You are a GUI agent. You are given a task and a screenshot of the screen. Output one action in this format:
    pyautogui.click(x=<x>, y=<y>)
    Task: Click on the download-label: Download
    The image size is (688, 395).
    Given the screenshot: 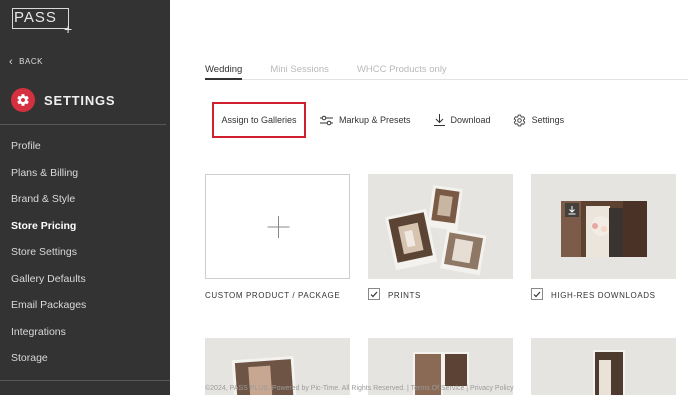 What is the action you would take?
    pyautogui.click(x=470, y=120)
    